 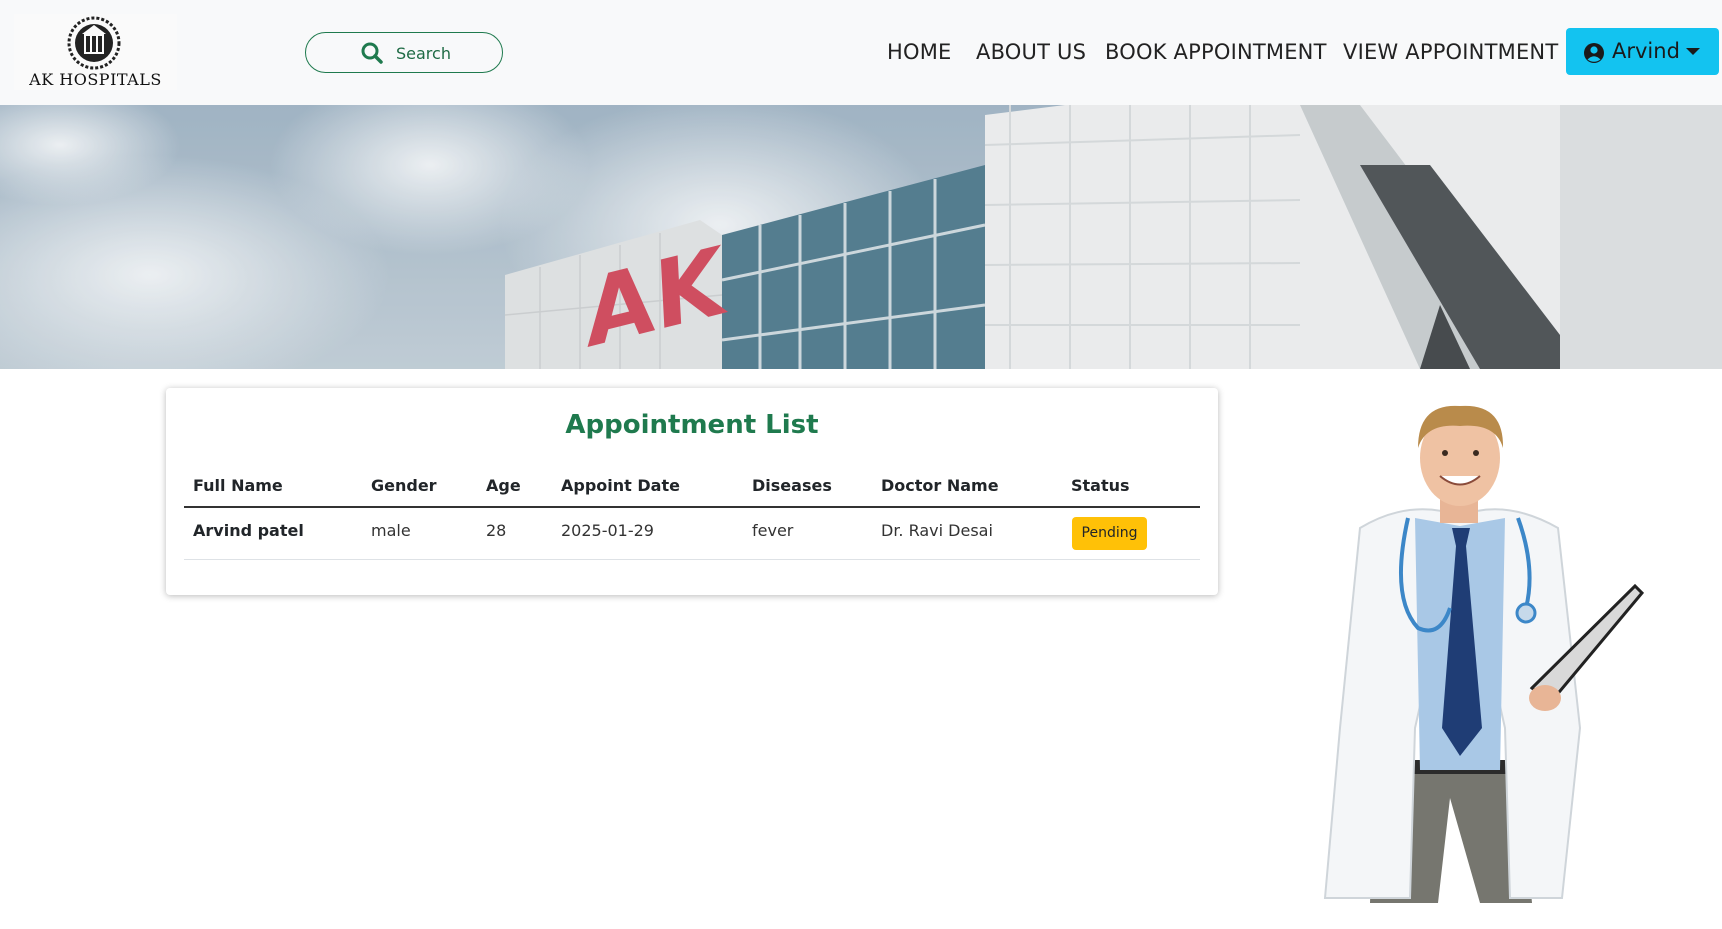 What do you see at coordinates (919, 52) in the screenshot?
I see `nav-home: HOME` at bounding box center [919, 52].